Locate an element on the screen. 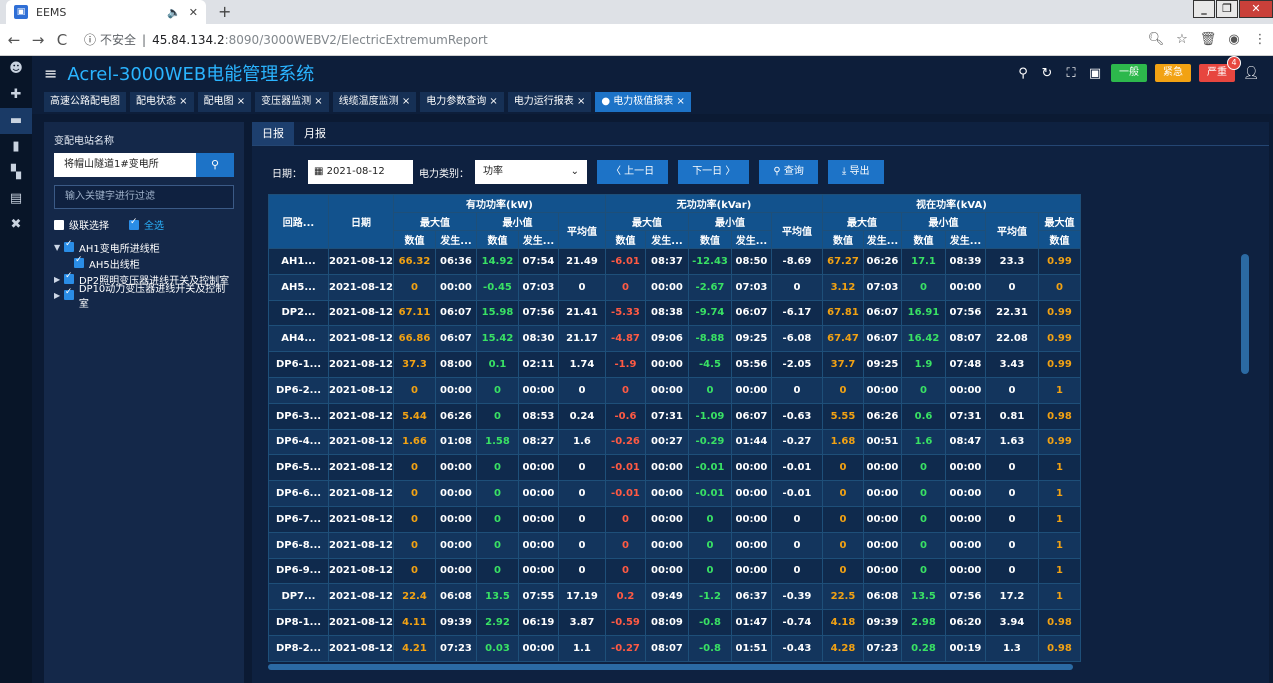 The width and height of the screenshot is (1273, 683). report-folder-icon: ▬ is located at coordinates (16, 121).